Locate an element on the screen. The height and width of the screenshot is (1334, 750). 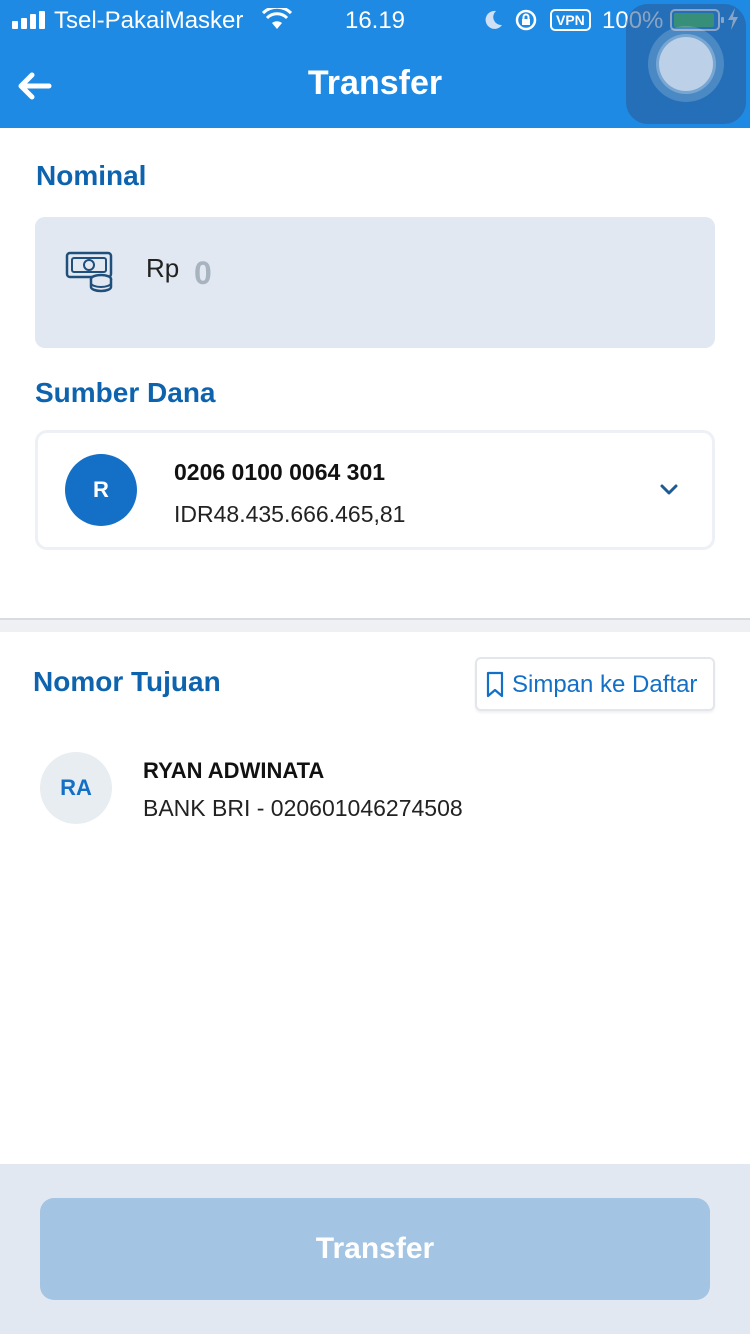
amount-input: Rp 0 is located at coordinates (375, 282).